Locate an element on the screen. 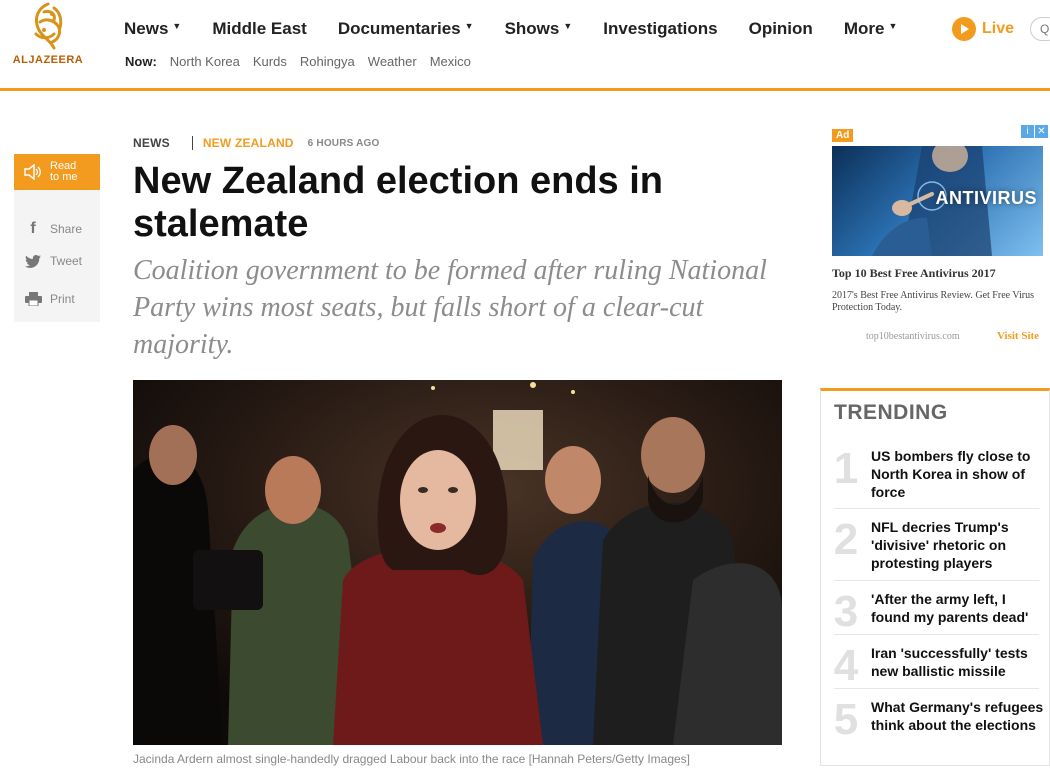 The image size is (1050, 774). speaker-icon is located at coordinates (32, 172).